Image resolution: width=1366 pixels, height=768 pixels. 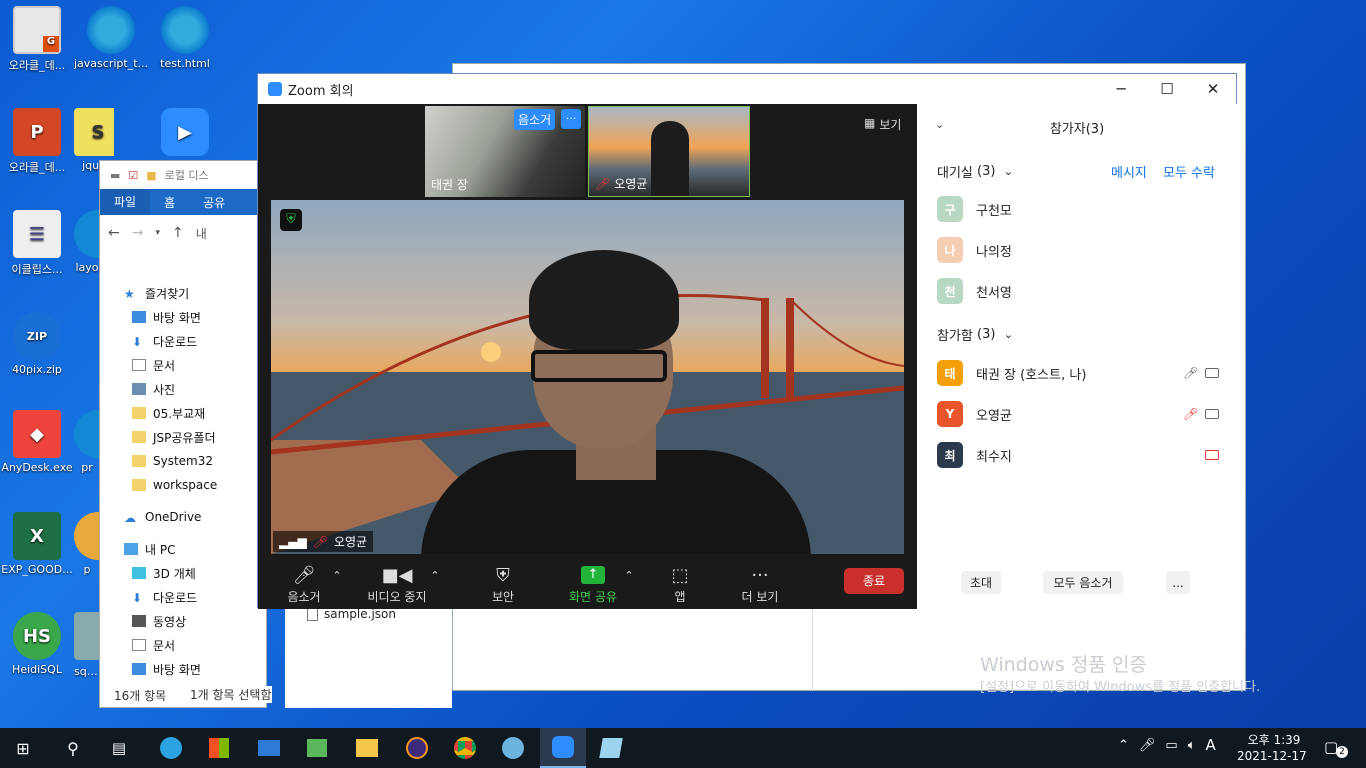 I want to click on desktop-icon: p, so click(x=87, y=544).